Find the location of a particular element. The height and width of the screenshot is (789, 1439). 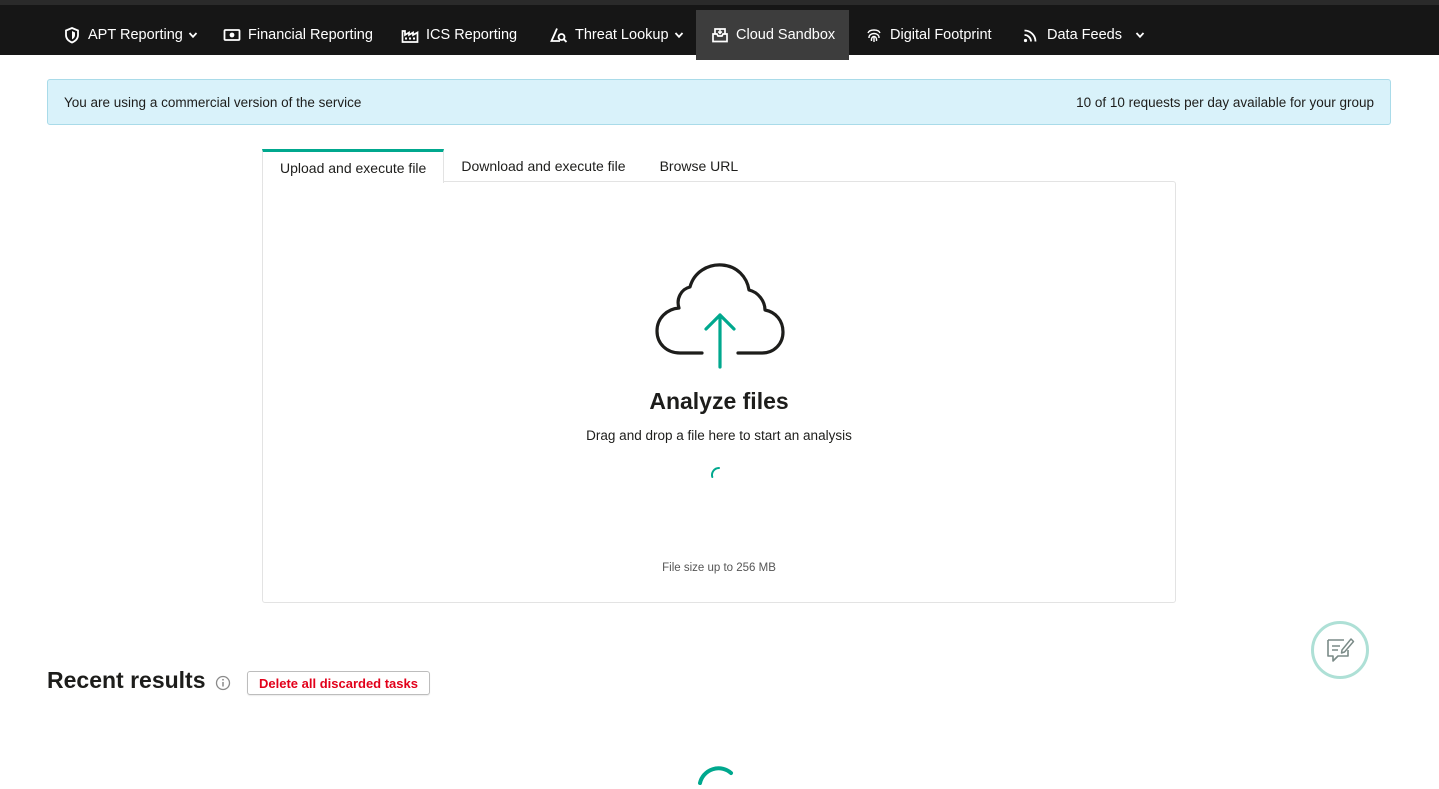

nav-threat-lookup: Threat Lookup is located at coordinates (617, 35).